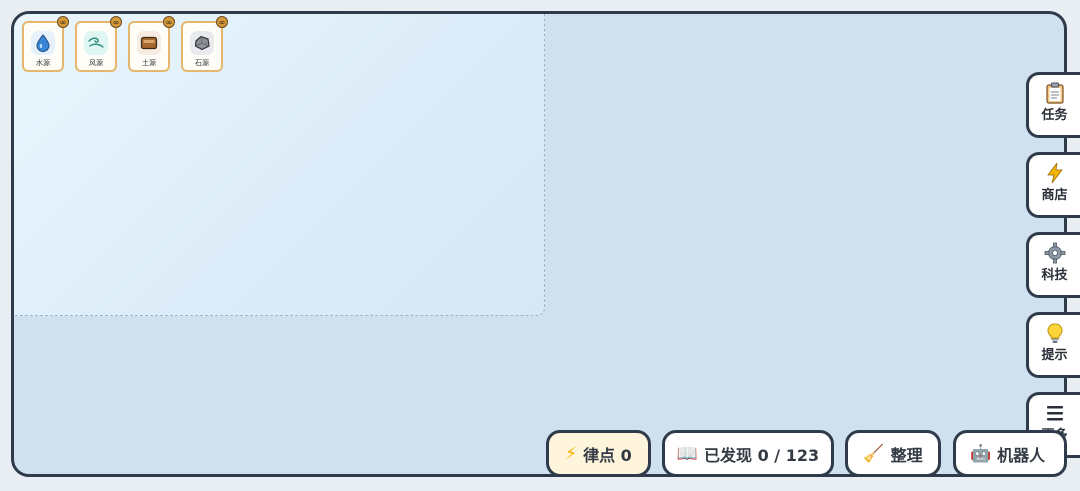 The image size is (1080, 491). What do you see at coordinates (1054, 254) in the screenshot?
I see `gear-icon` at bounding box center [1054, 254].